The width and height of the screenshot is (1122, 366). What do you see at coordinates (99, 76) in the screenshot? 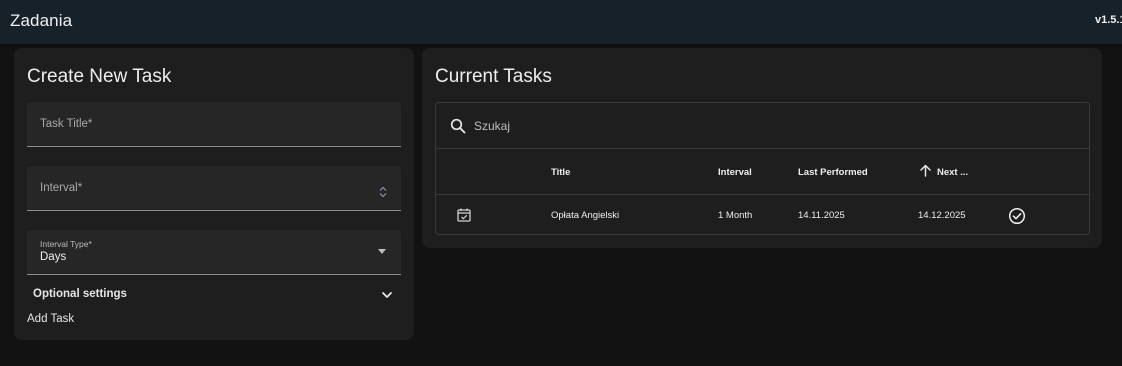
I see `create-task-title: Create New Task` at bounding box center [99, 76].